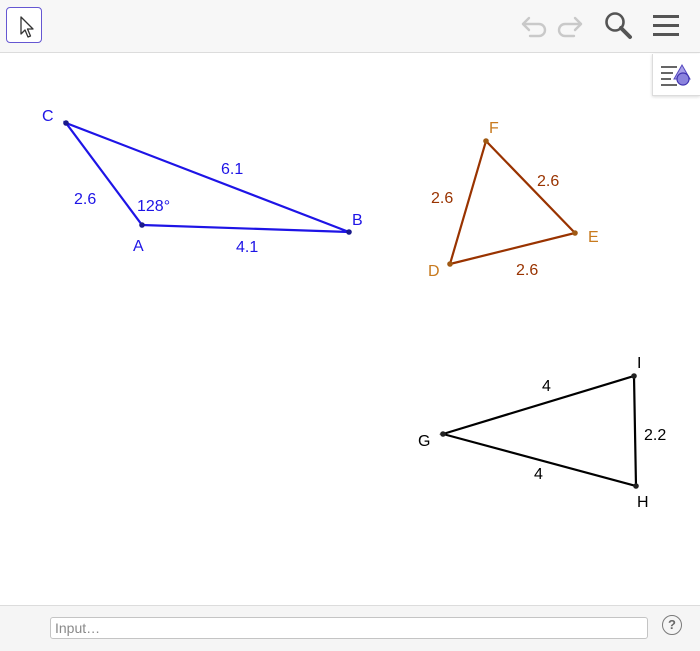 The image size is (700, 651). Describe the element at coordinates (486, 141) in the screenshot. I see `point-f` at that location.